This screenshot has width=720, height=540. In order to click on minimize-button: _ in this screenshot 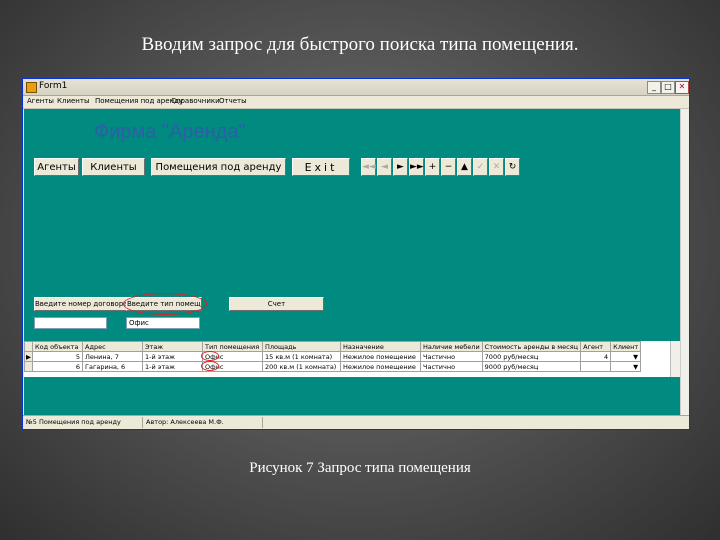, I will do `click(654, 87)`.